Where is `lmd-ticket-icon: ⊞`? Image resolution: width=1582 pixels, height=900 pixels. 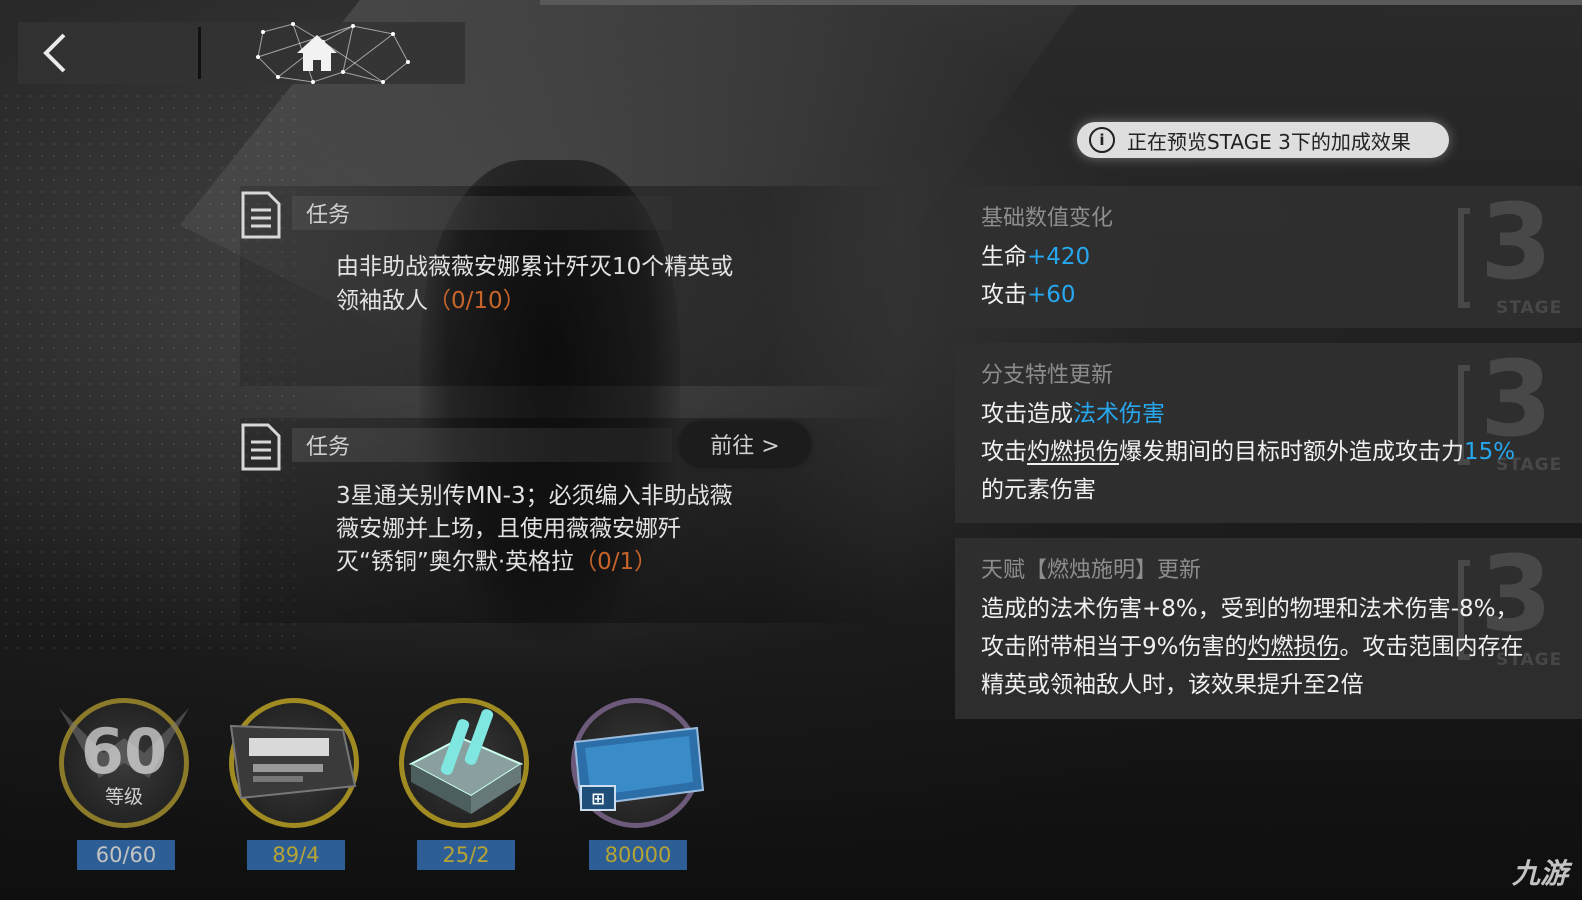
lmd-ticket-icon: ⊞ is located at coordinates (639, 768).